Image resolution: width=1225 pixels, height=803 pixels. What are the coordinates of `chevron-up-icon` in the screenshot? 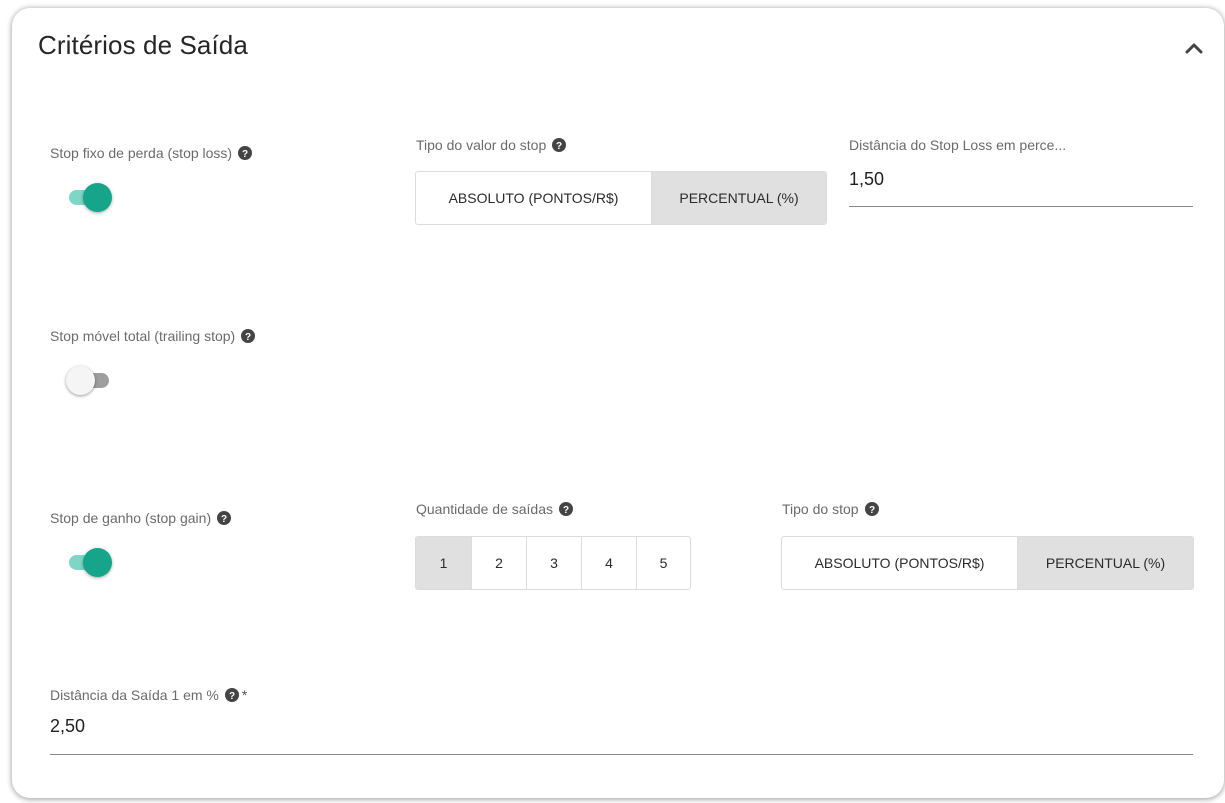 It's located at (1194, 50).